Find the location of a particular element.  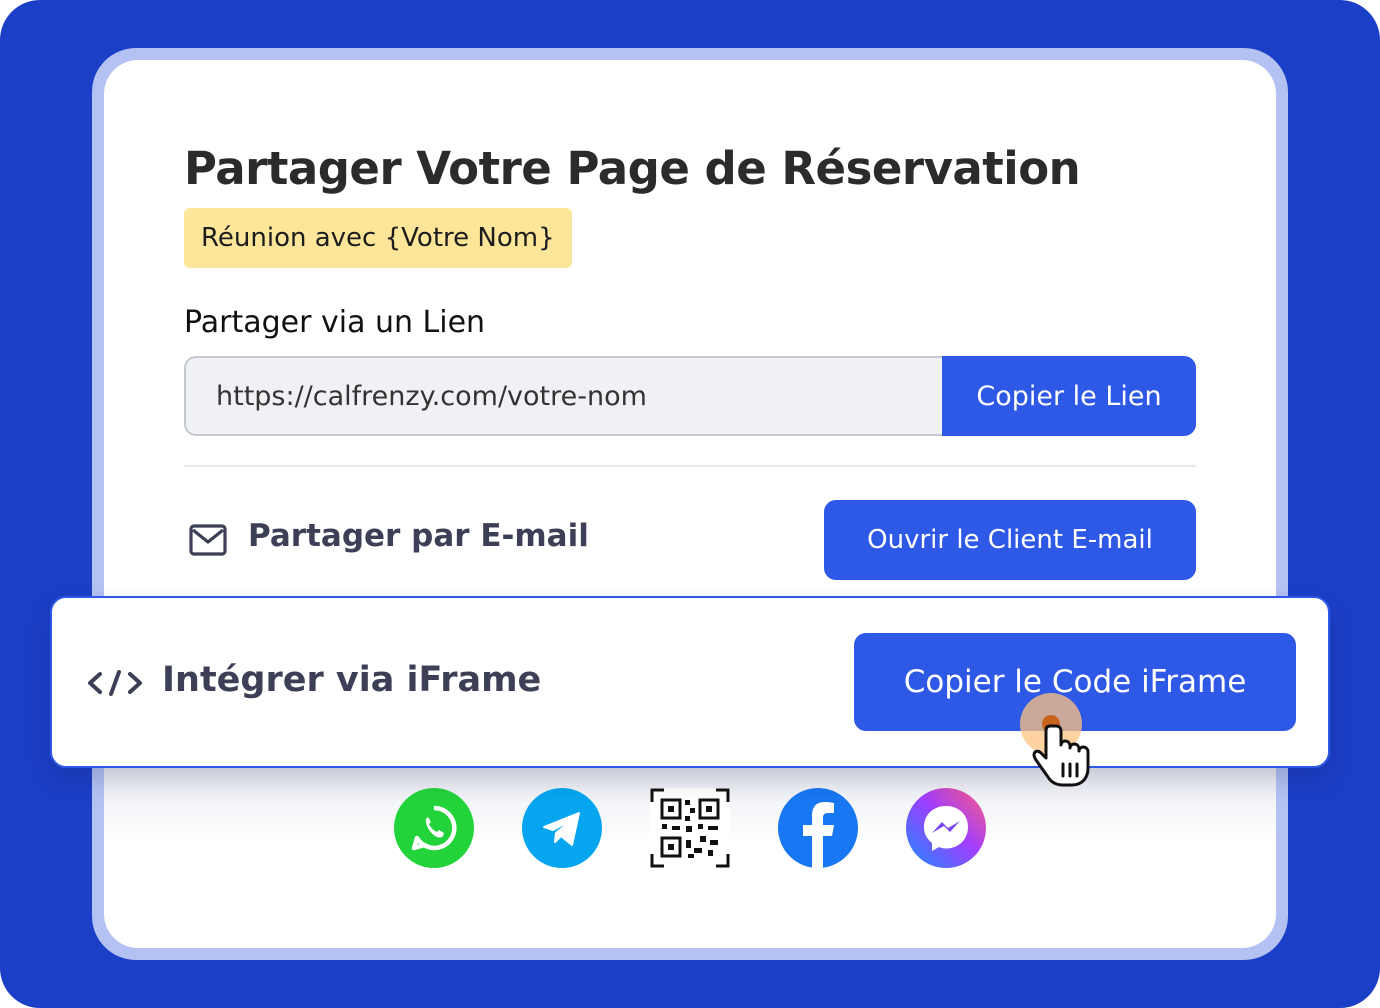

copy-link-button: Copier le Lien is located at coordinates (1069, 396).